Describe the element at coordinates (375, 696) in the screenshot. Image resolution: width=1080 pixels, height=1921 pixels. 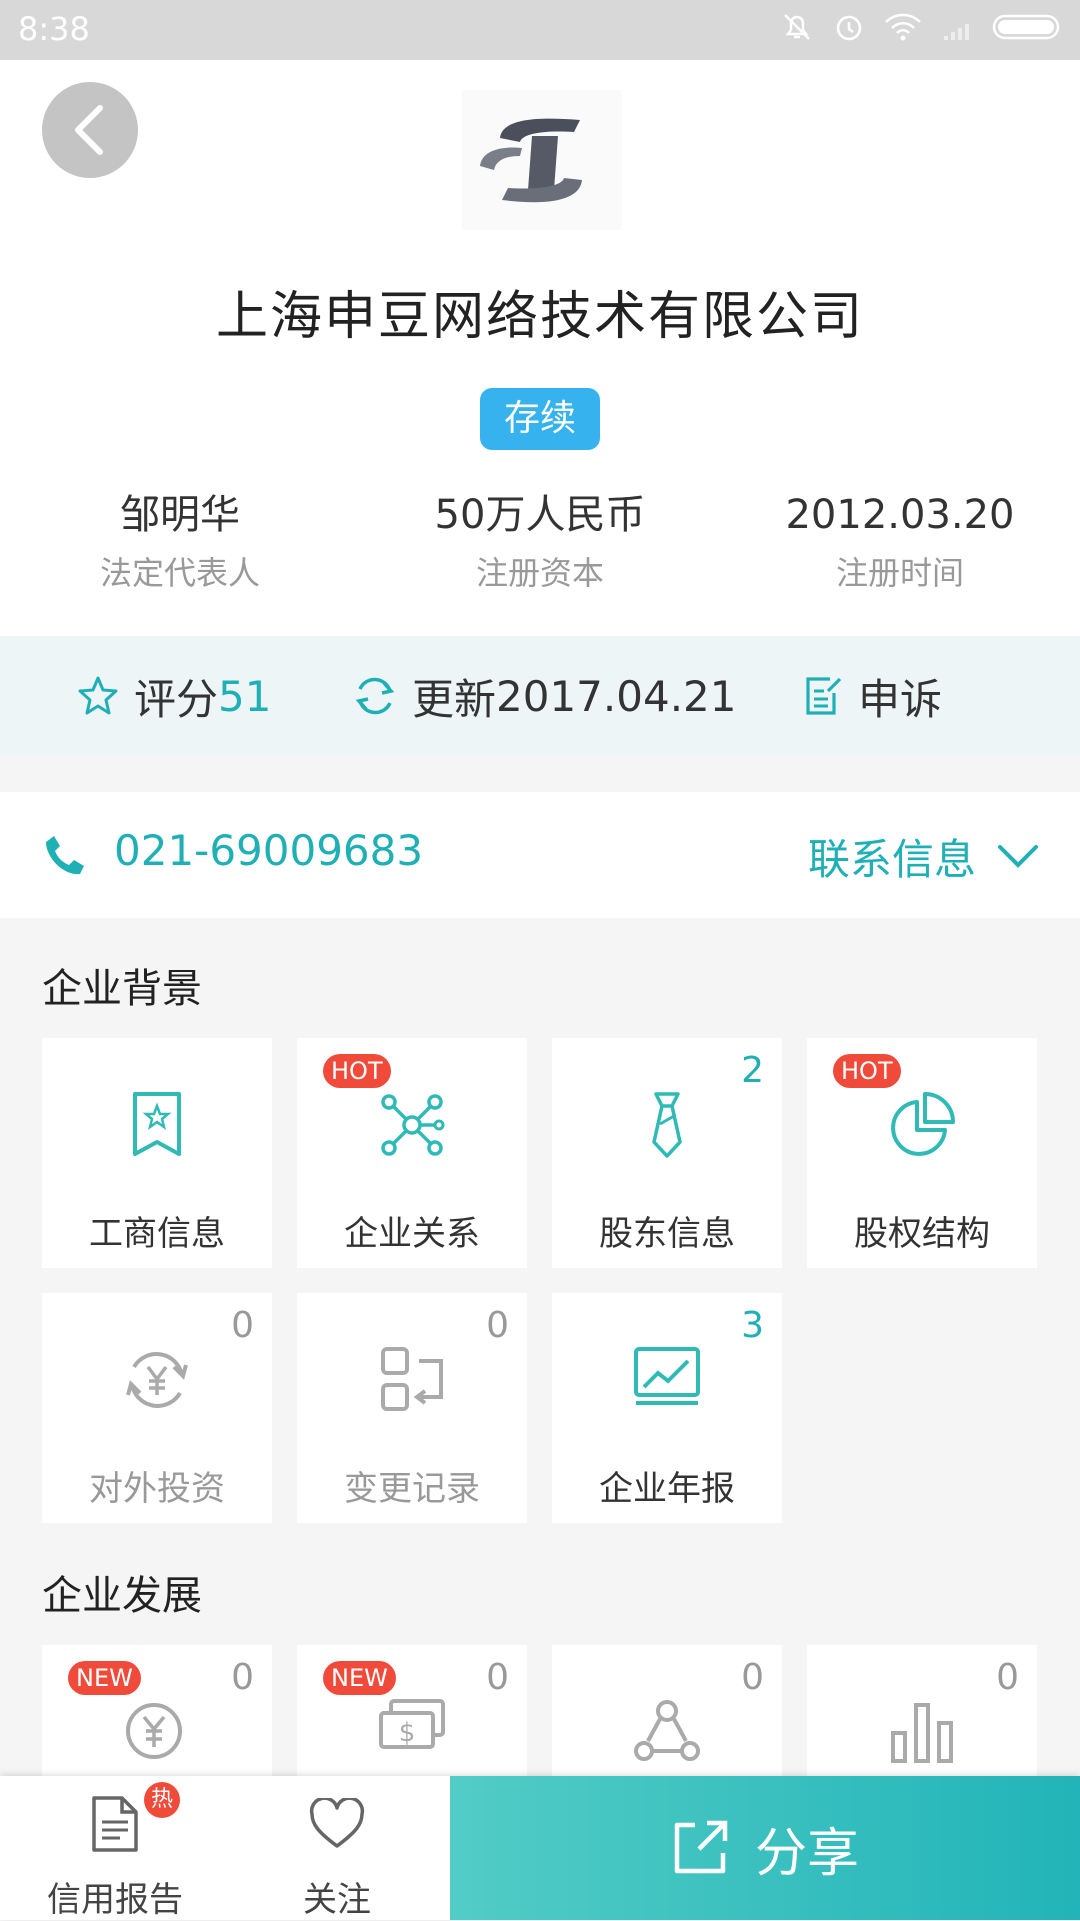
I see `refresh-icon` at that location.